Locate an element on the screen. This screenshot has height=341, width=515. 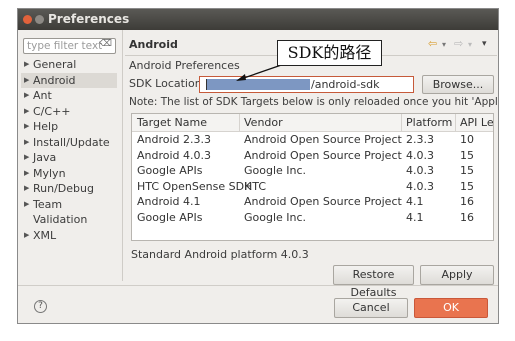
nav-item-label: Mylyn is located at coordinates (49, 173).